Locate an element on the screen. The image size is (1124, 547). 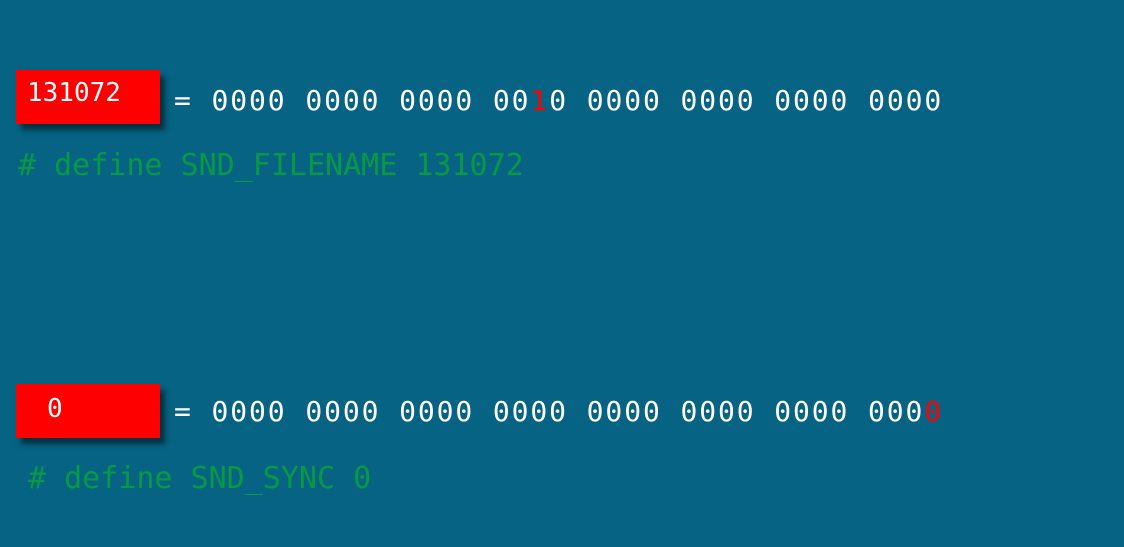
define-line-snd-filename: # define SND_FILENAME 131072 is located at coordinates (271, 165).